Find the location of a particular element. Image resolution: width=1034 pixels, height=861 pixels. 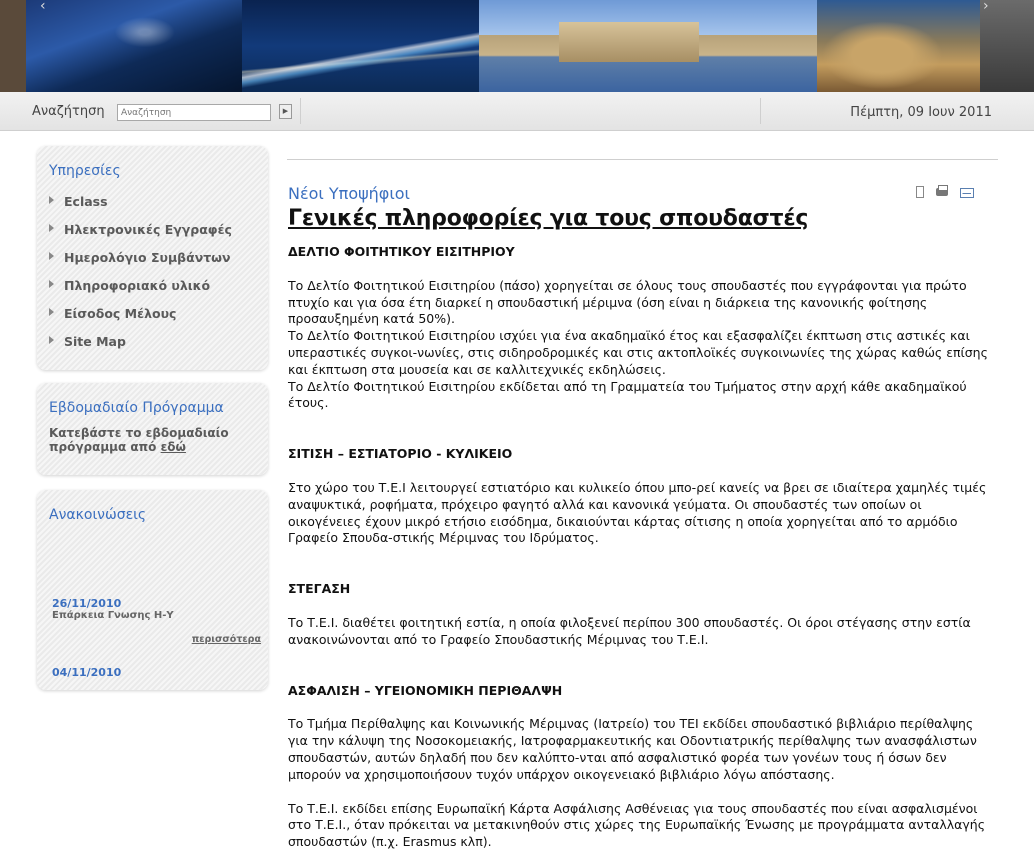

announcement-date: 04/11/2010 is located at coordinates (87, 672).